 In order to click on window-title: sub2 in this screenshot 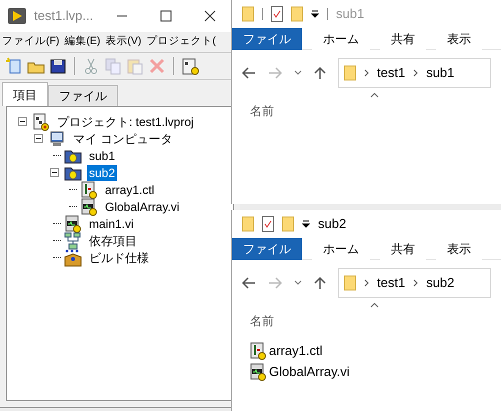, I will do `click(332, 224)`.